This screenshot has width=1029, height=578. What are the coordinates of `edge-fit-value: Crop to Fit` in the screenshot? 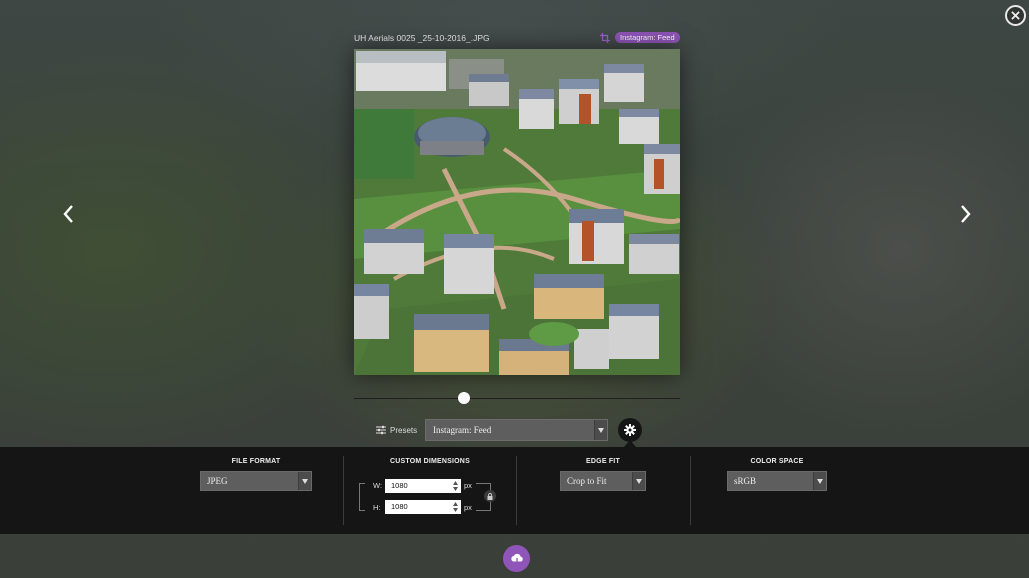 It's located at (587, 481).